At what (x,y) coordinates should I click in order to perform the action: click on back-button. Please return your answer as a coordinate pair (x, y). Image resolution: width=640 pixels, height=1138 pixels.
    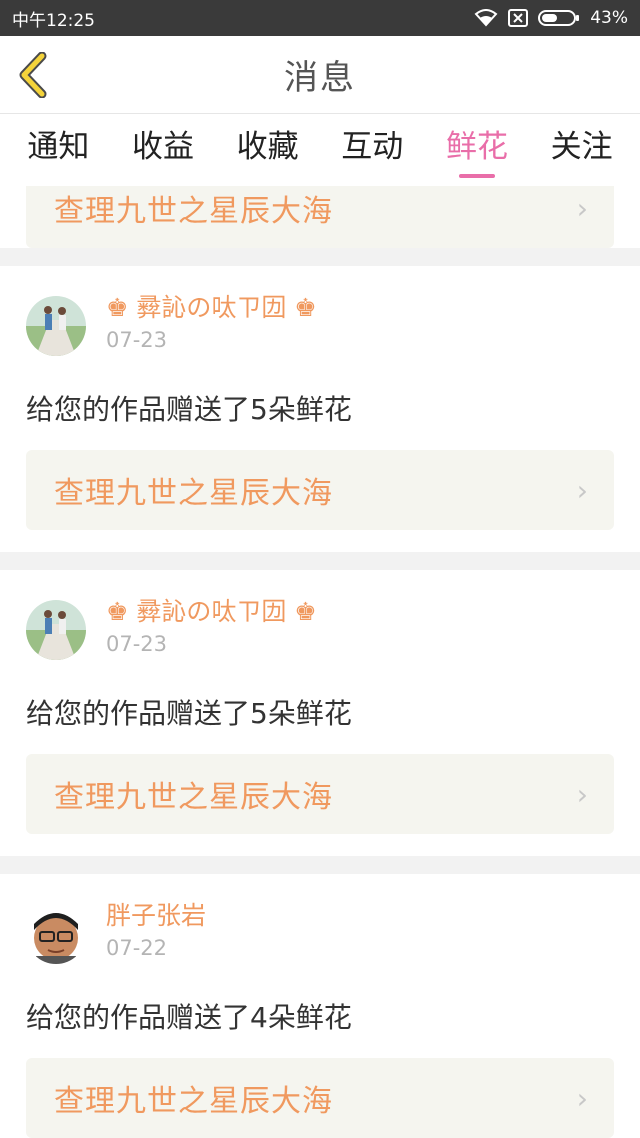
    Looking at the image, I should click on (34, 75).